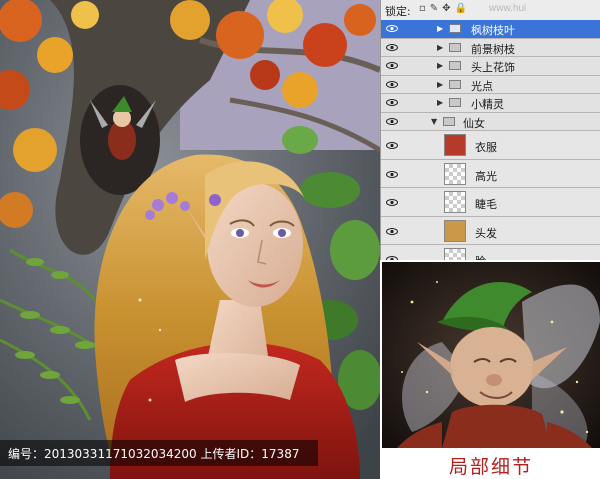 Image resolution: width=600 pixels, height=479 pixels. I want to click on layer-group-row: ▶ 小精灵, so click(490, 103).